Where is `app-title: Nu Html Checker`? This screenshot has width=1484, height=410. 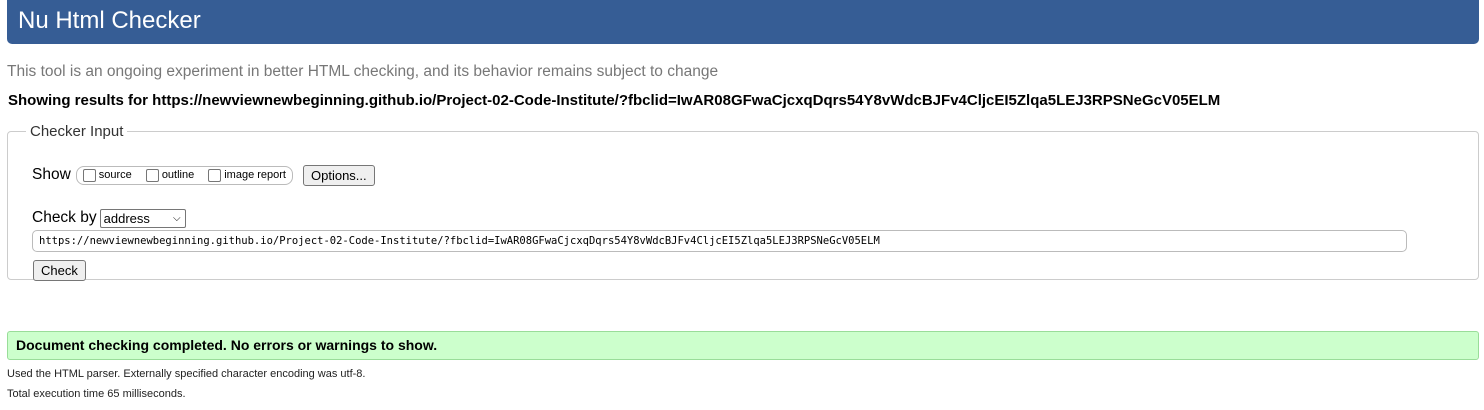
app-title: Nu Html Checker is located at coordinates (743, 21).